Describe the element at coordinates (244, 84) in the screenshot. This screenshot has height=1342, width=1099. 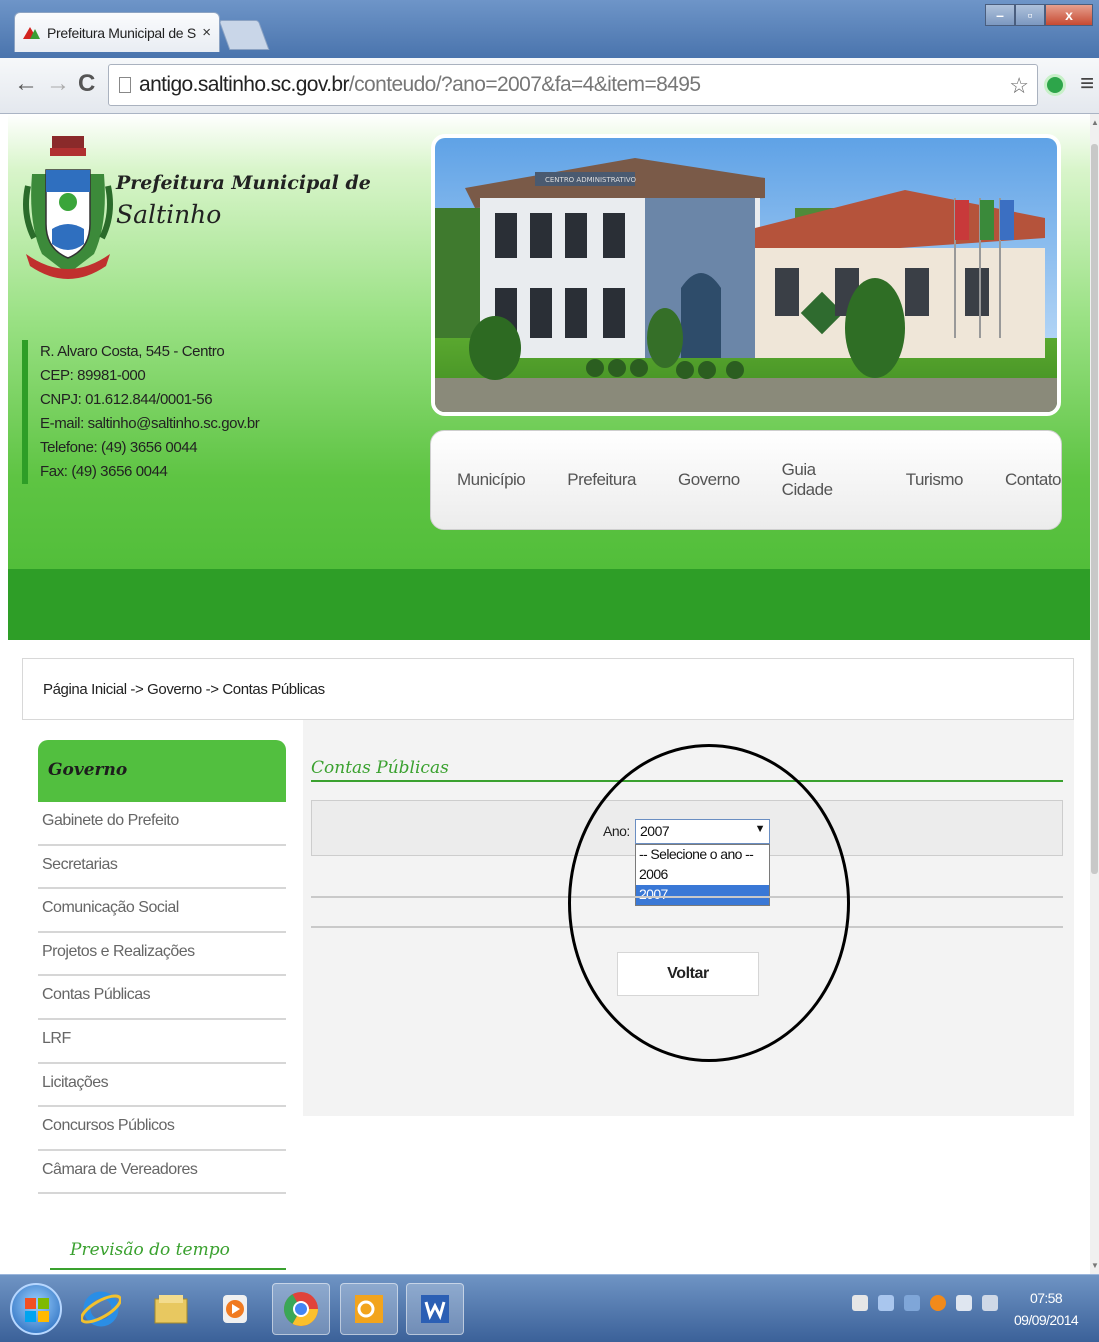
I see `url-host: antigo.saltinho.sc.gov.br` at that location.